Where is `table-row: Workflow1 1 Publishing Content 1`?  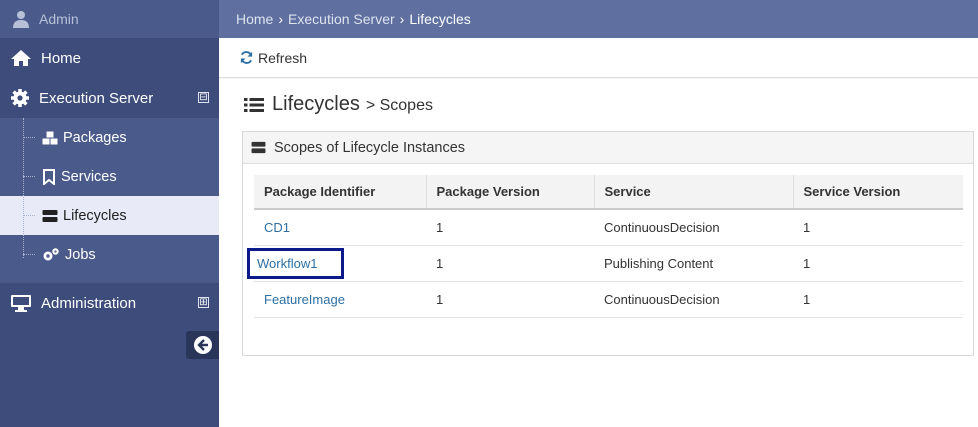
table-row: Workflow1 1 Publishing Content 1 is located at coordinates (605, 263).